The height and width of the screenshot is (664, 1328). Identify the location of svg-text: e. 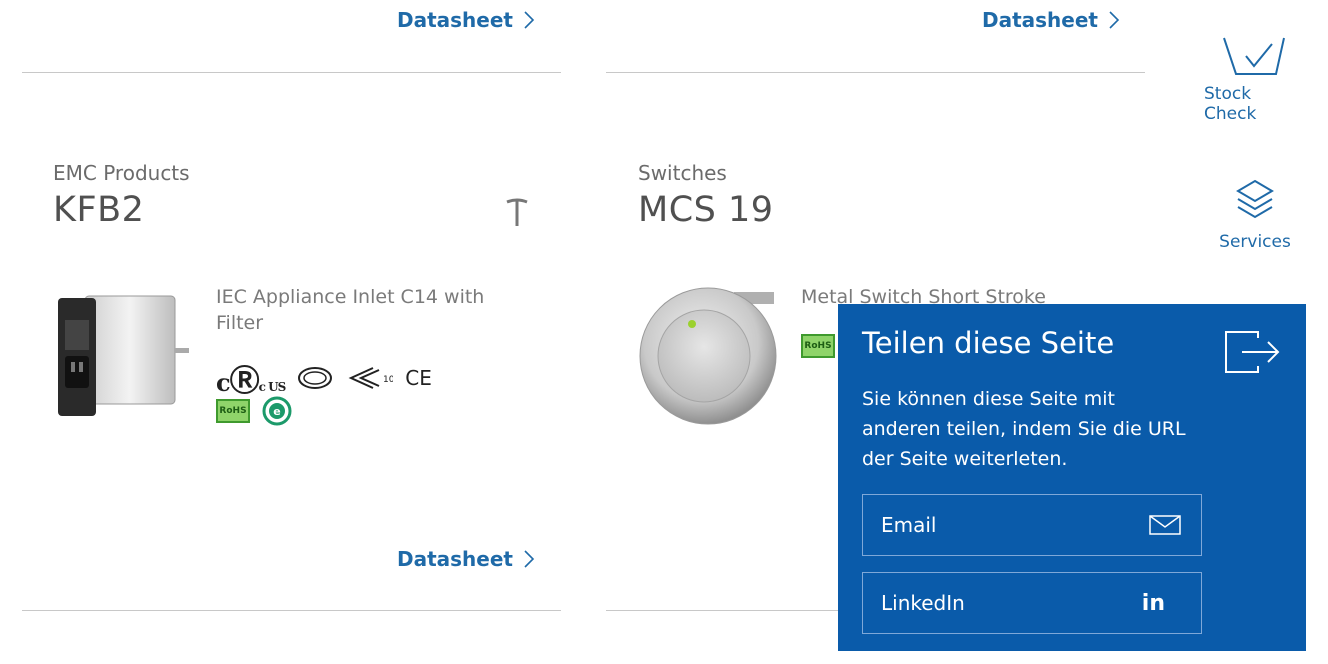
(276, 411).